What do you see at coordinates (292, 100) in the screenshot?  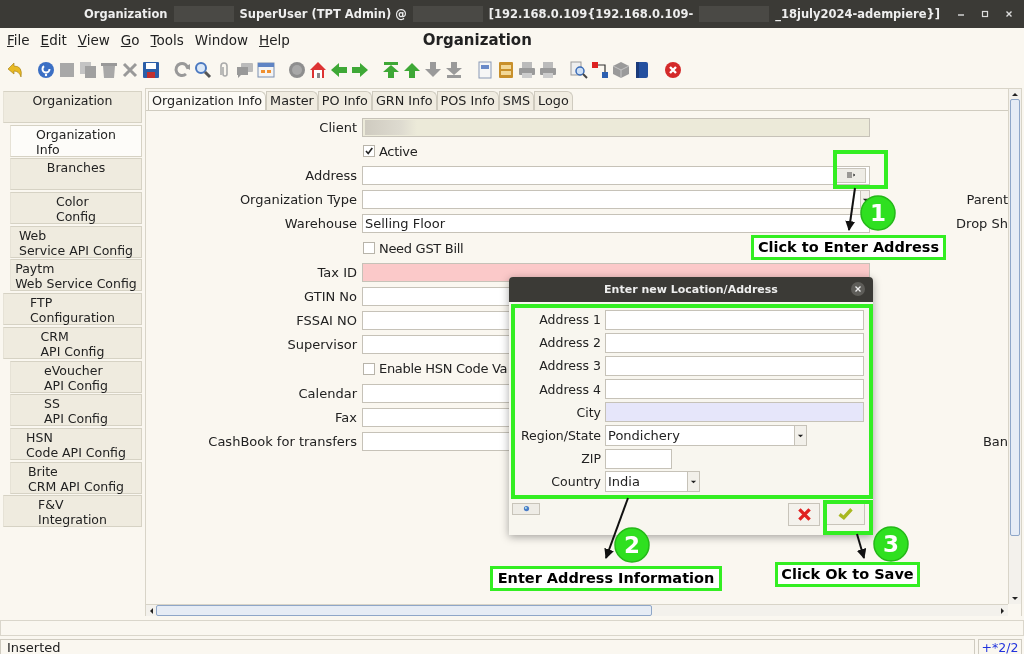 I see `tab: Master` at bounding box center [292, 100].